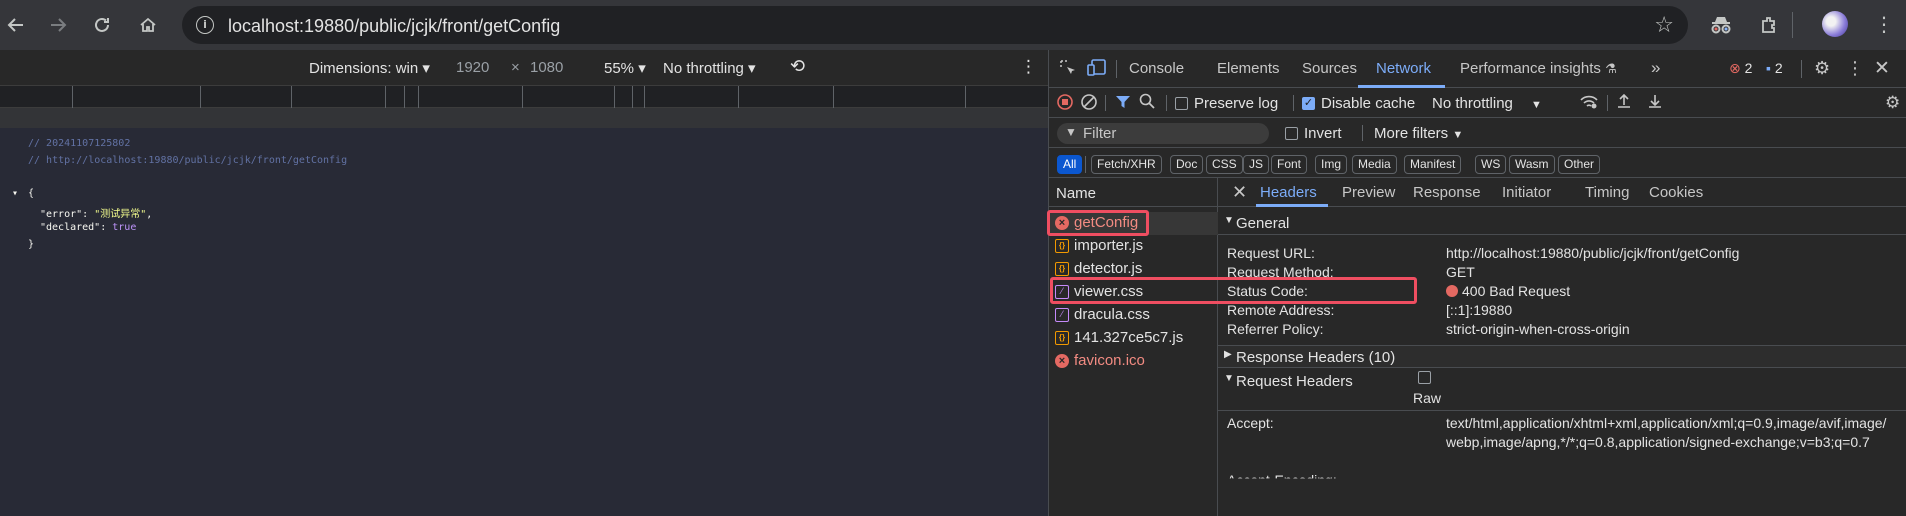 The width and height of the screenshot is (1906, 516). Describe the element at coordinates (1133, 192) in the screenshot. I see `name-column-header: Name` at that location.